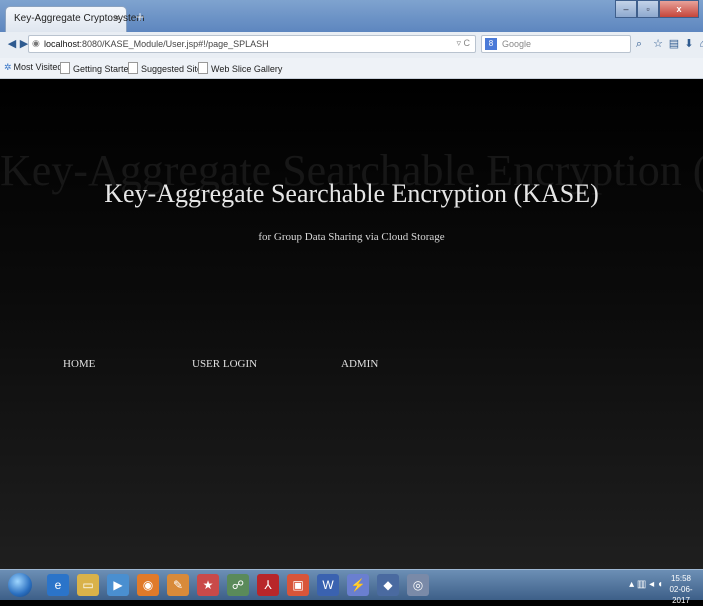 The image size is (703, 606). I want to click on ie-icon: e, so click(58, 585).